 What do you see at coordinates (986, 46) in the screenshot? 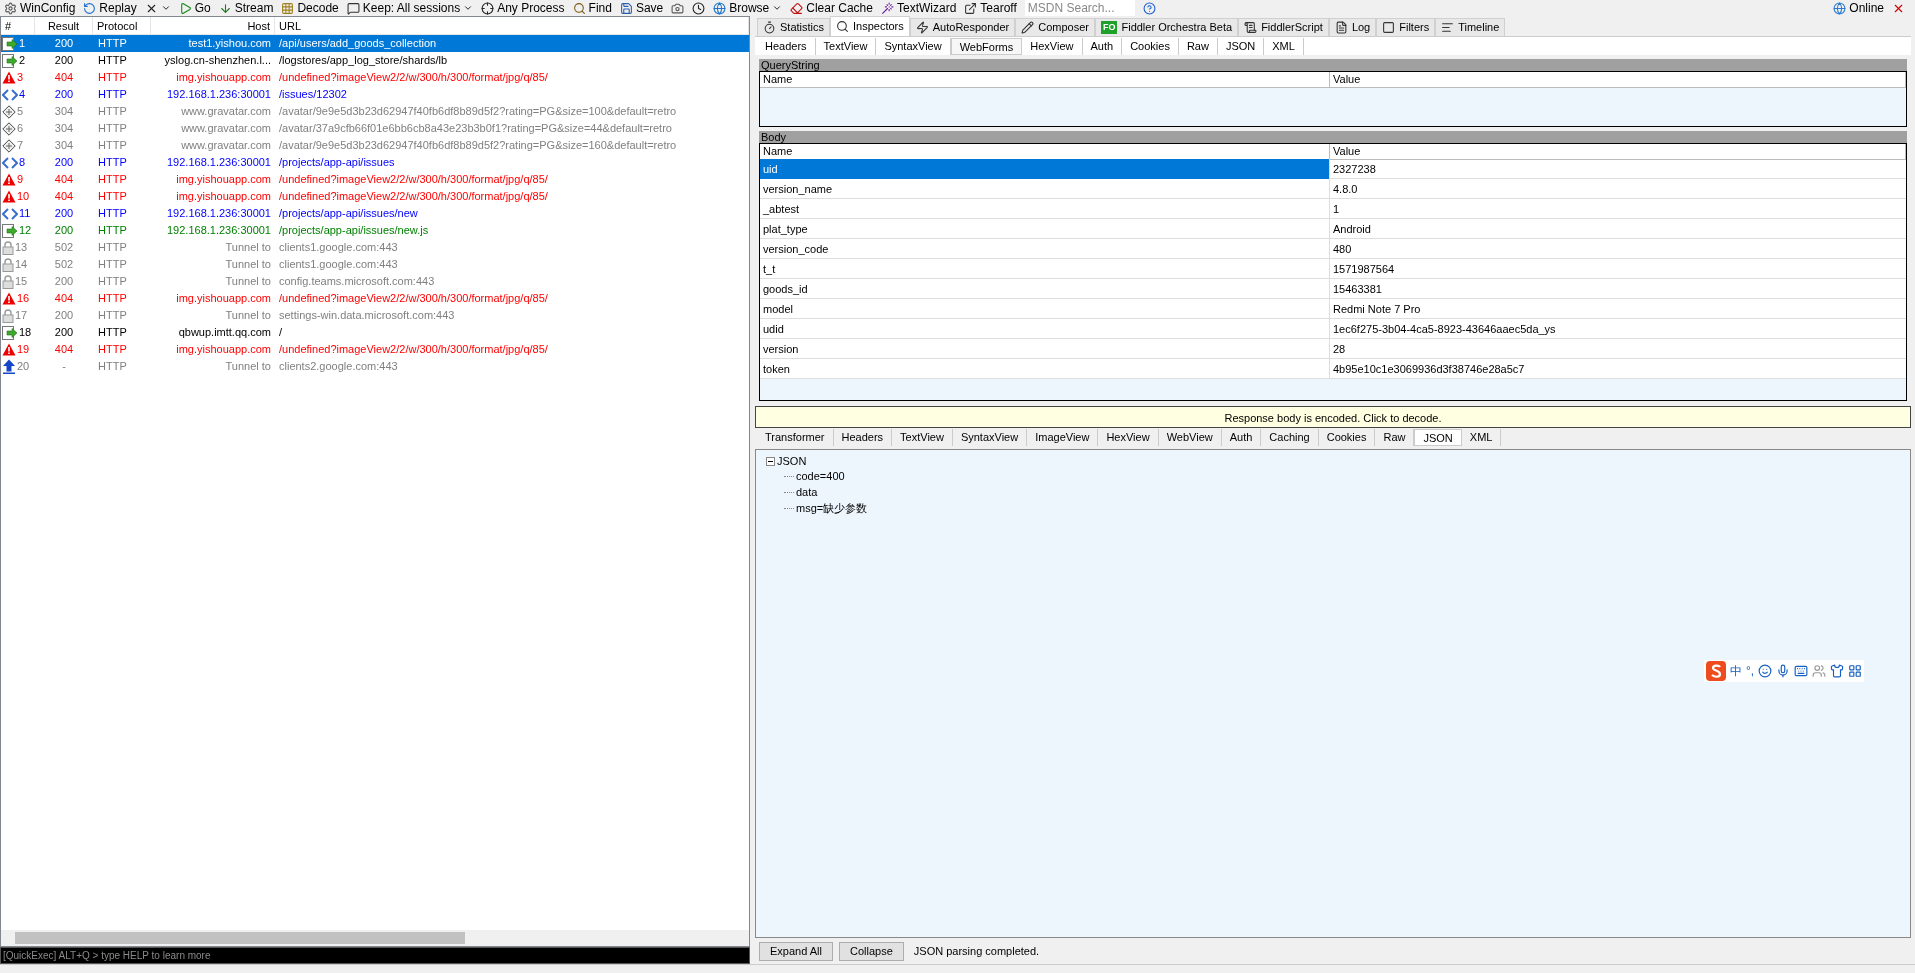
I see `request-tab: WebForms` at bounding box center [986, 46].